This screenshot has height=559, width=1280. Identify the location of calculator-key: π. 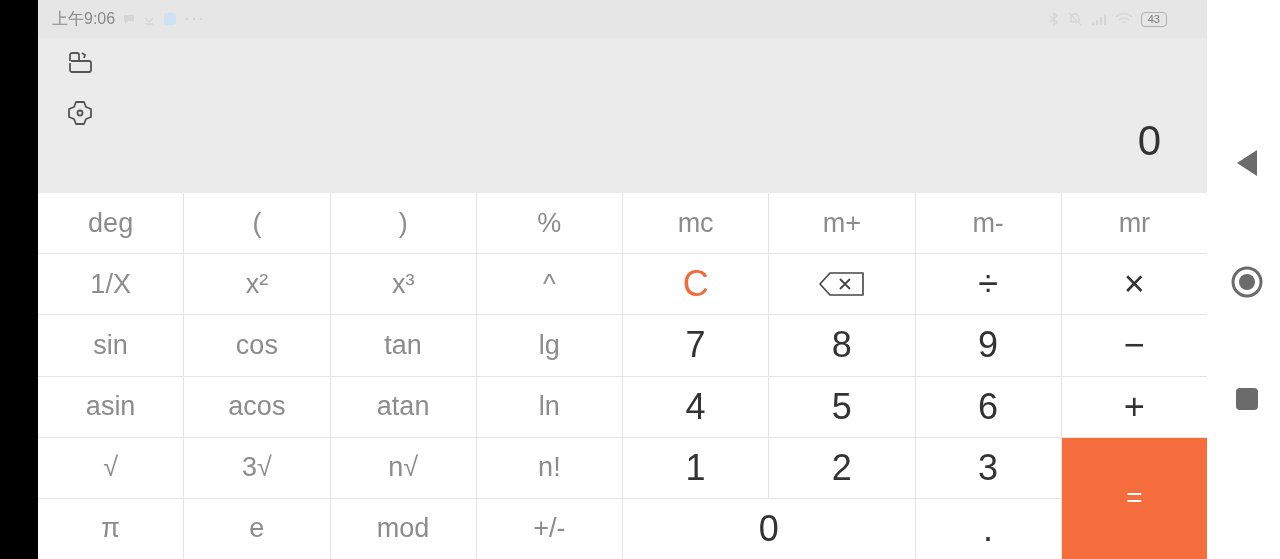
(111, 528).